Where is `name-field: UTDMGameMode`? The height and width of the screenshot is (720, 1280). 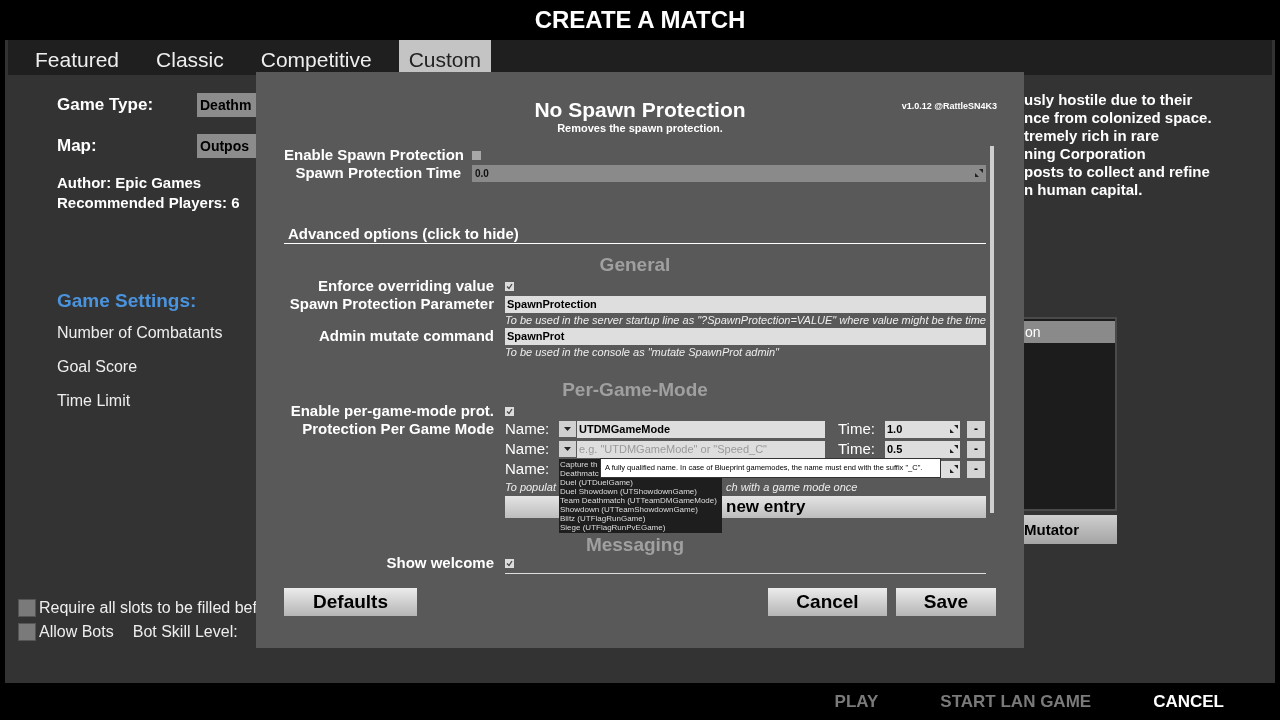
name-field: UTDMGameMode is located at coordinates (701, 429).